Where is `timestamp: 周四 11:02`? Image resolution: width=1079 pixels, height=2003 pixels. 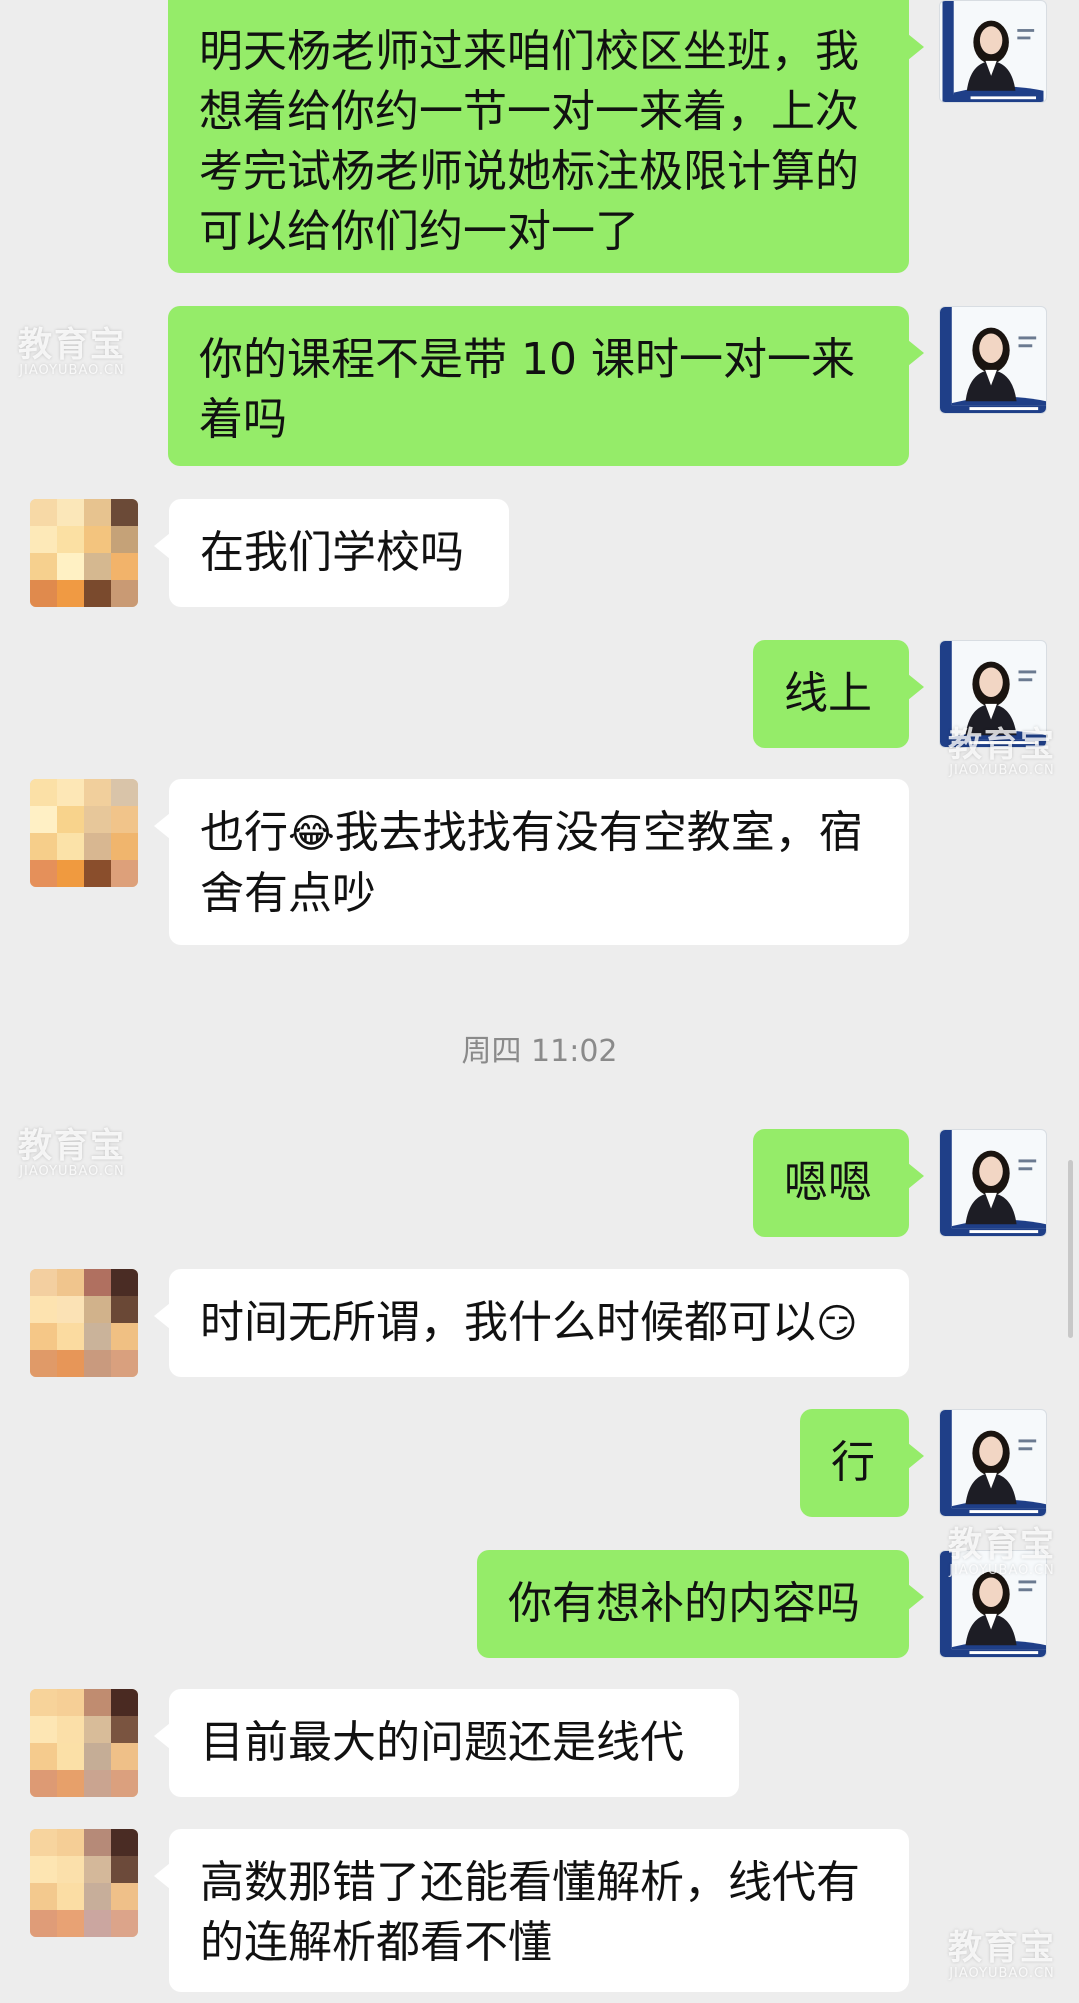
timestamp: 周四 11:02 is located at coordinates (539, 1051).